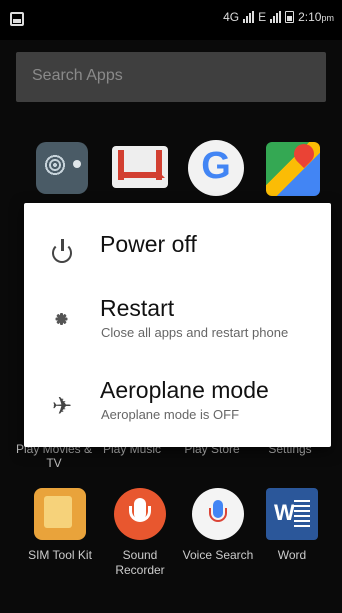 This screenshot has height=613, width=342. I want to click on status-icons: 4G E 2:10pm, so click(278, 17).